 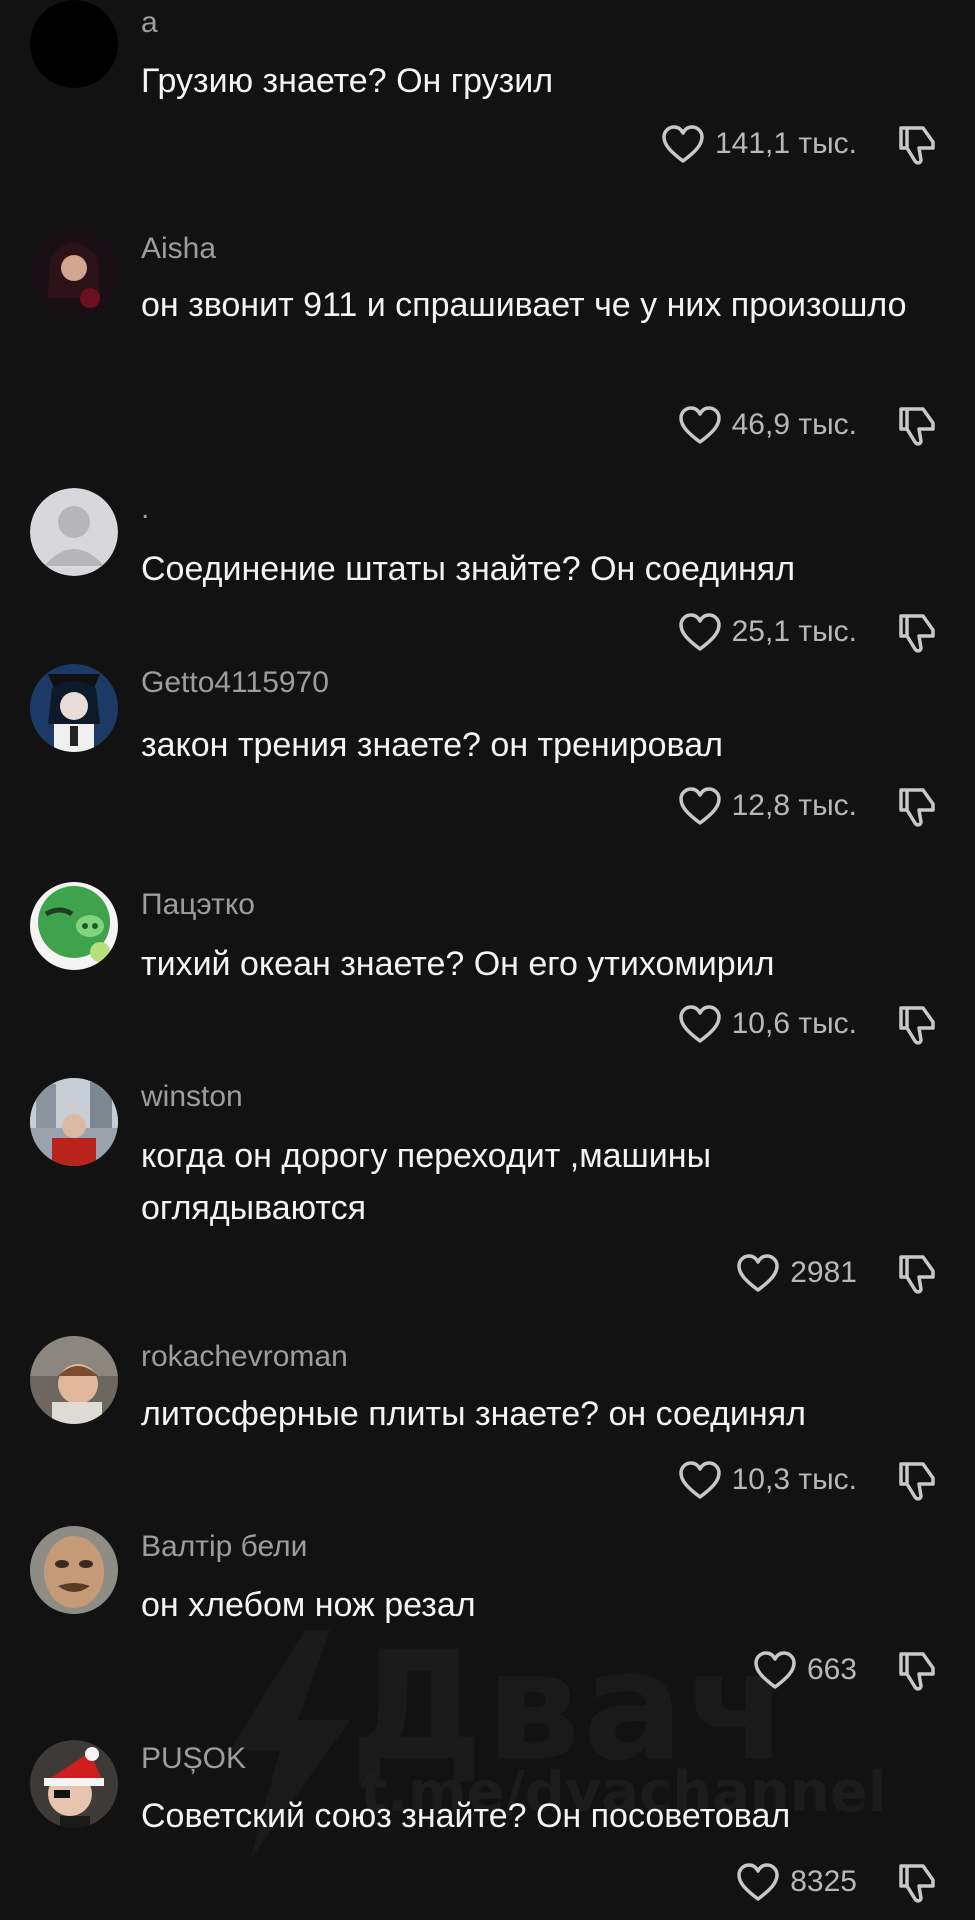 I want to click on like-button: 8325, so click(x=796, y=1882).